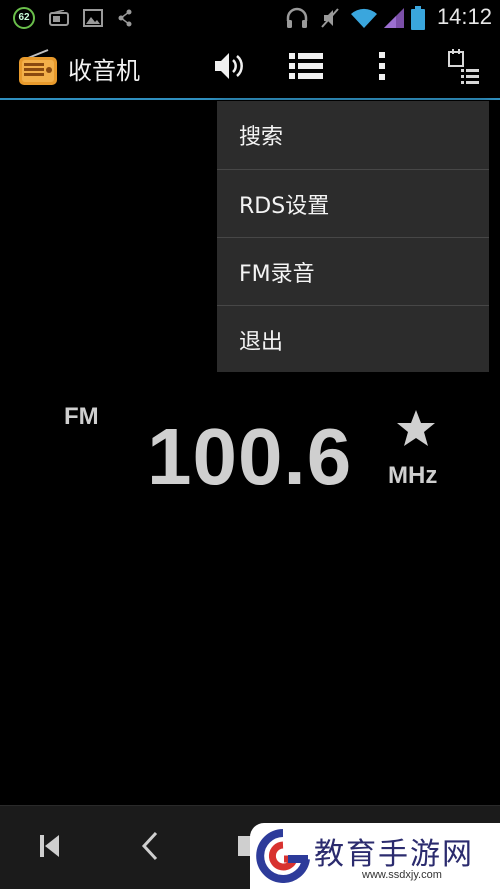 The height and width of the screenshot is (889, 500). I want to click on band-label: FM, so click(81, 416).